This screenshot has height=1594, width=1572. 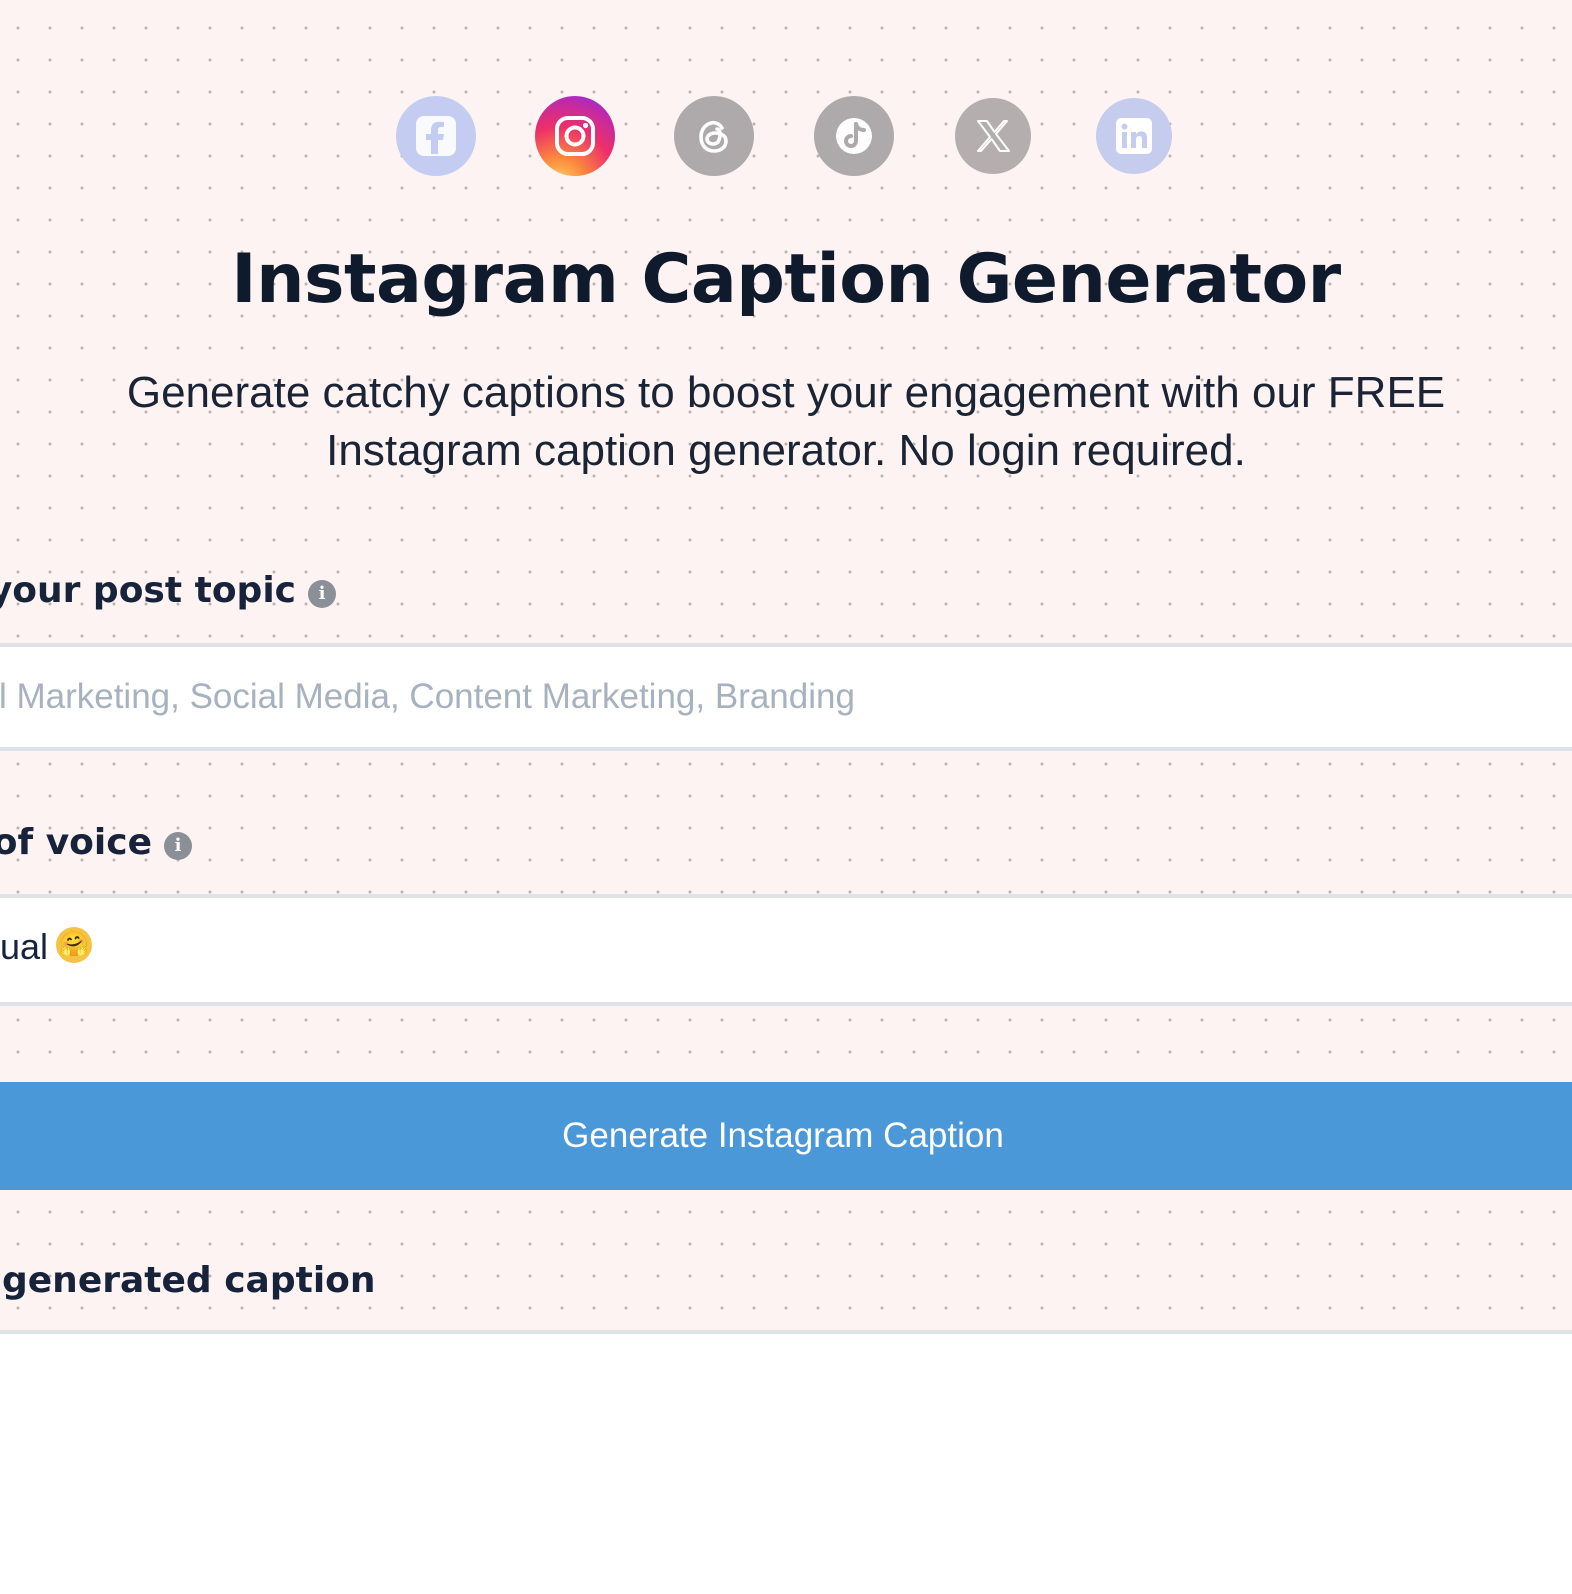 What do you see at coordinates (993, 136) in the screenshot?
I see `x-icon` at bounding box center [993, 136].